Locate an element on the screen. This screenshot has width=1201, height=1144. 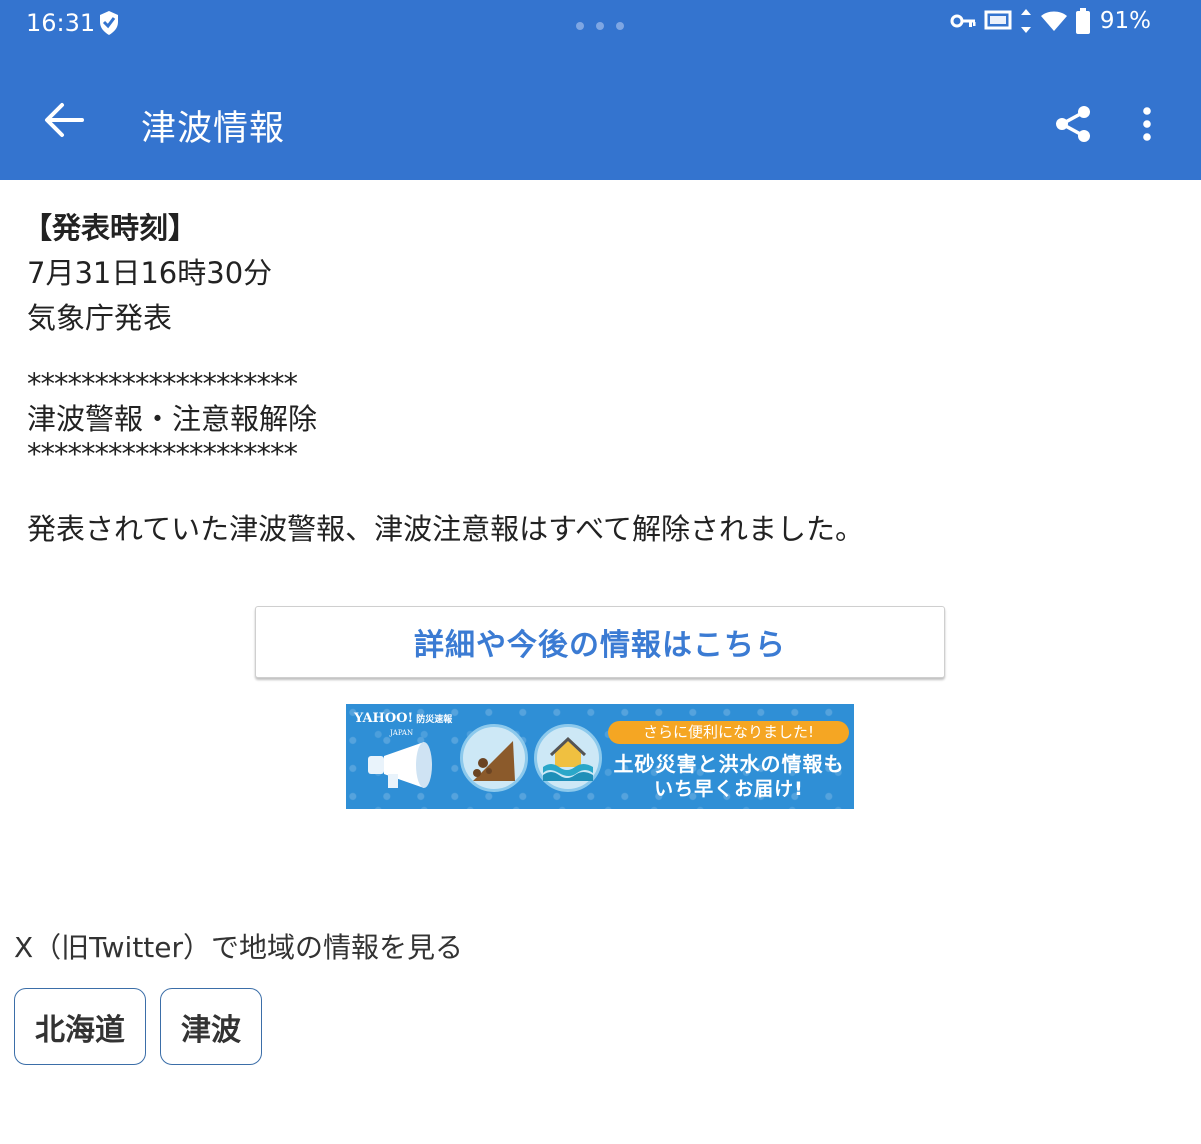
back-arrow-icon is located at coordinates (63, 120).